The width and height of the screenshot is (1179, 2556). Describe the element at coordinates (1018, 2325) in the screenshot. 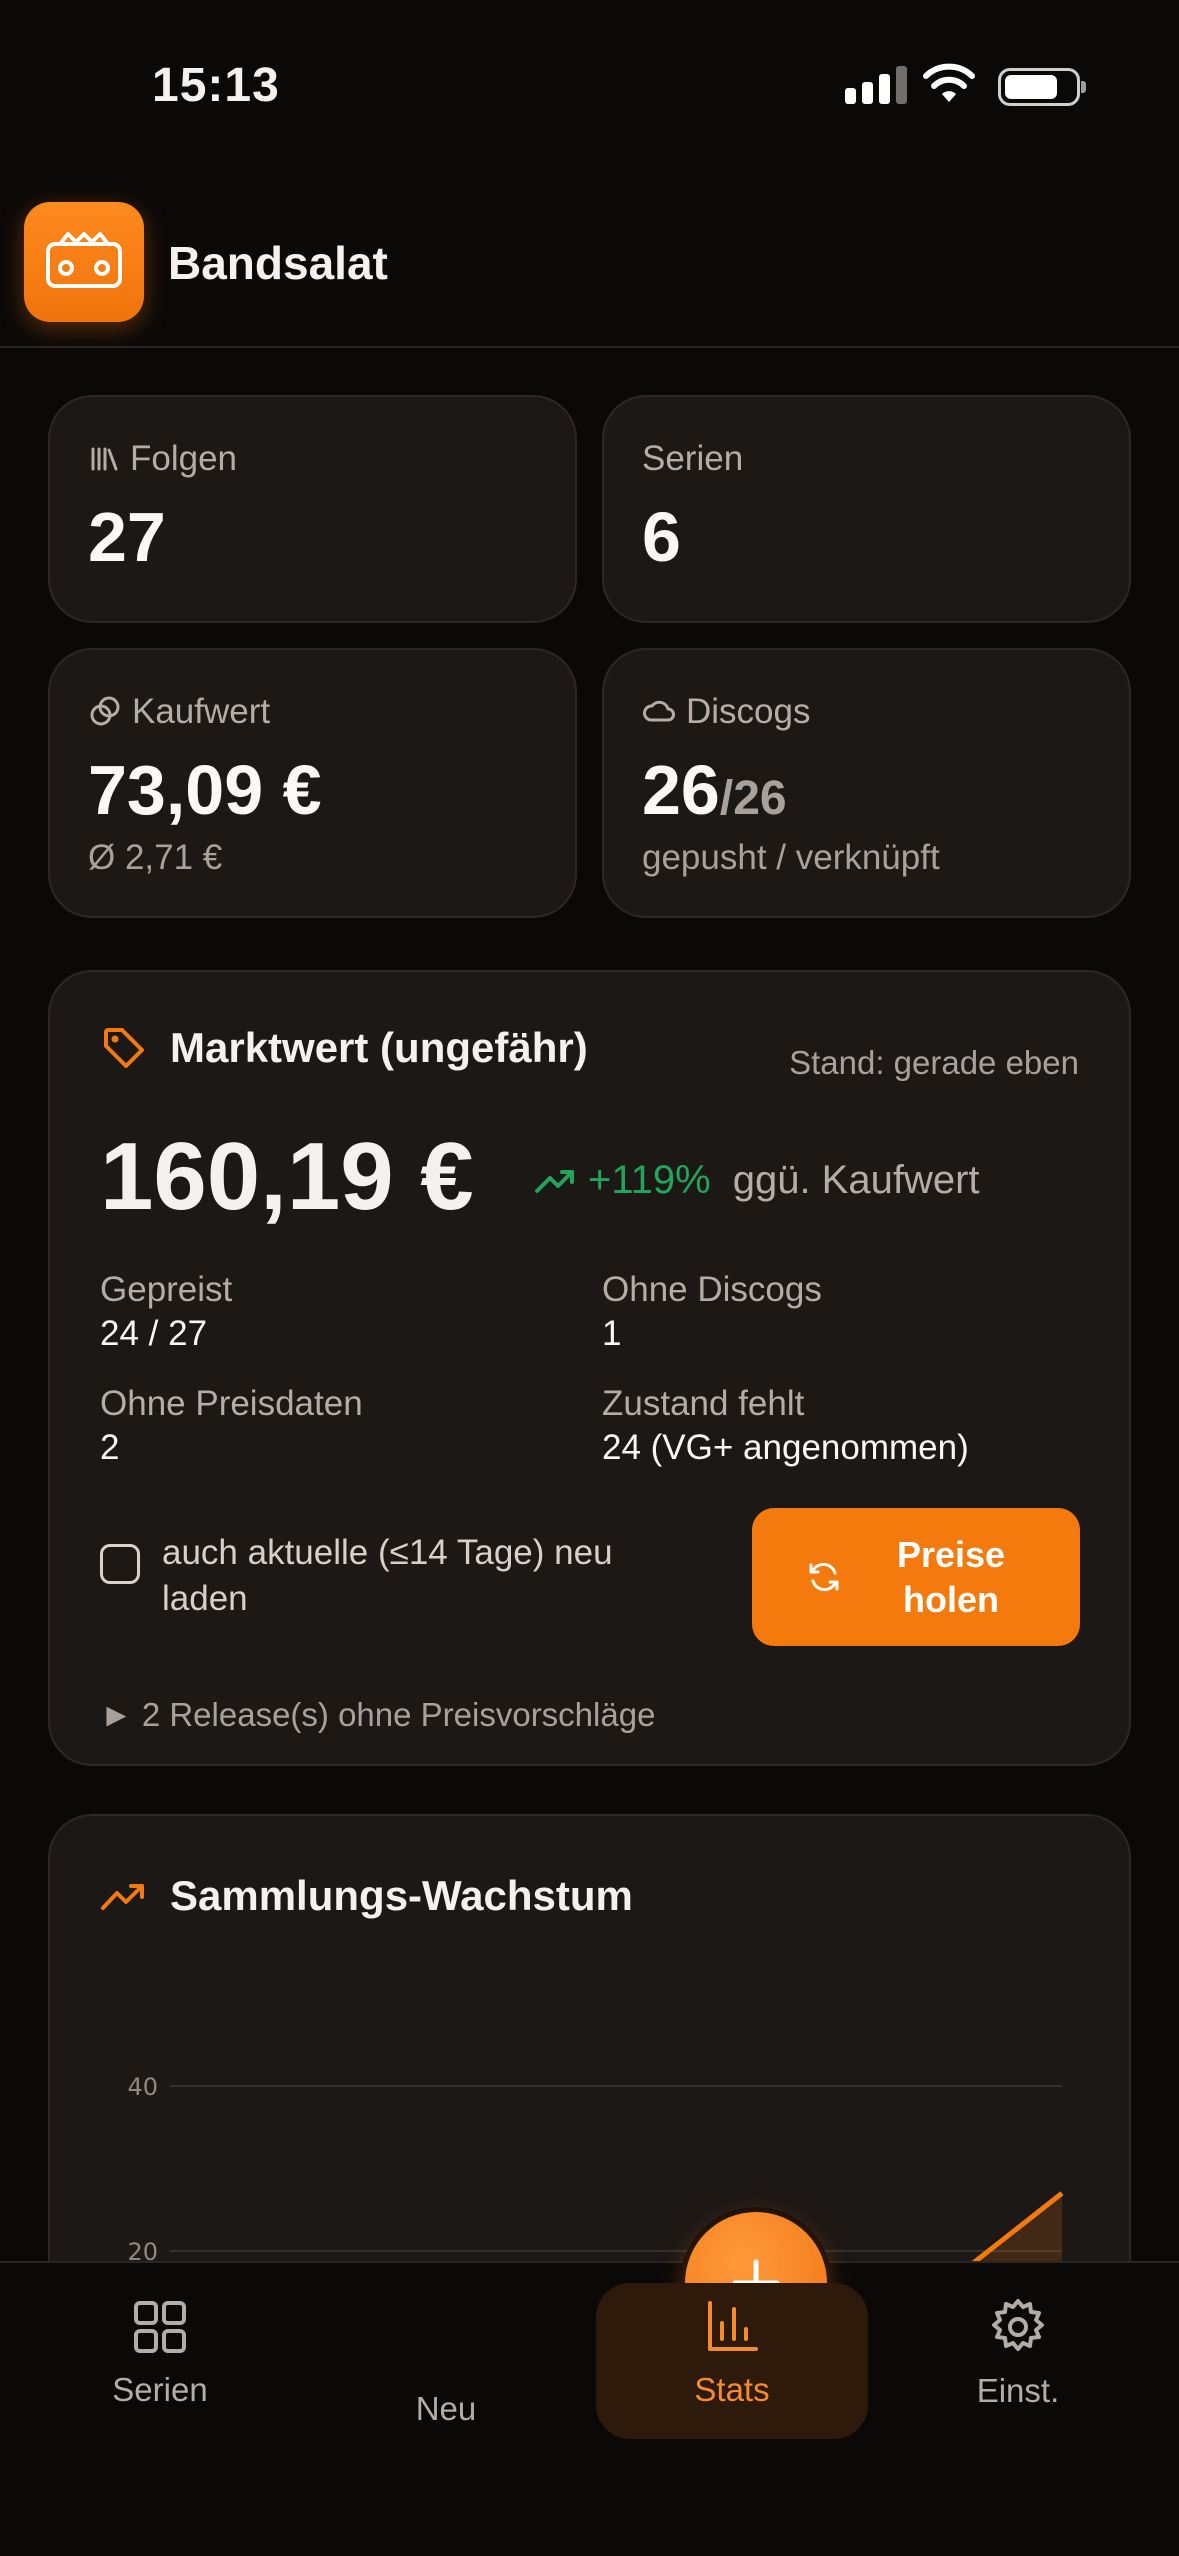

I see `gear-icon` at that location.